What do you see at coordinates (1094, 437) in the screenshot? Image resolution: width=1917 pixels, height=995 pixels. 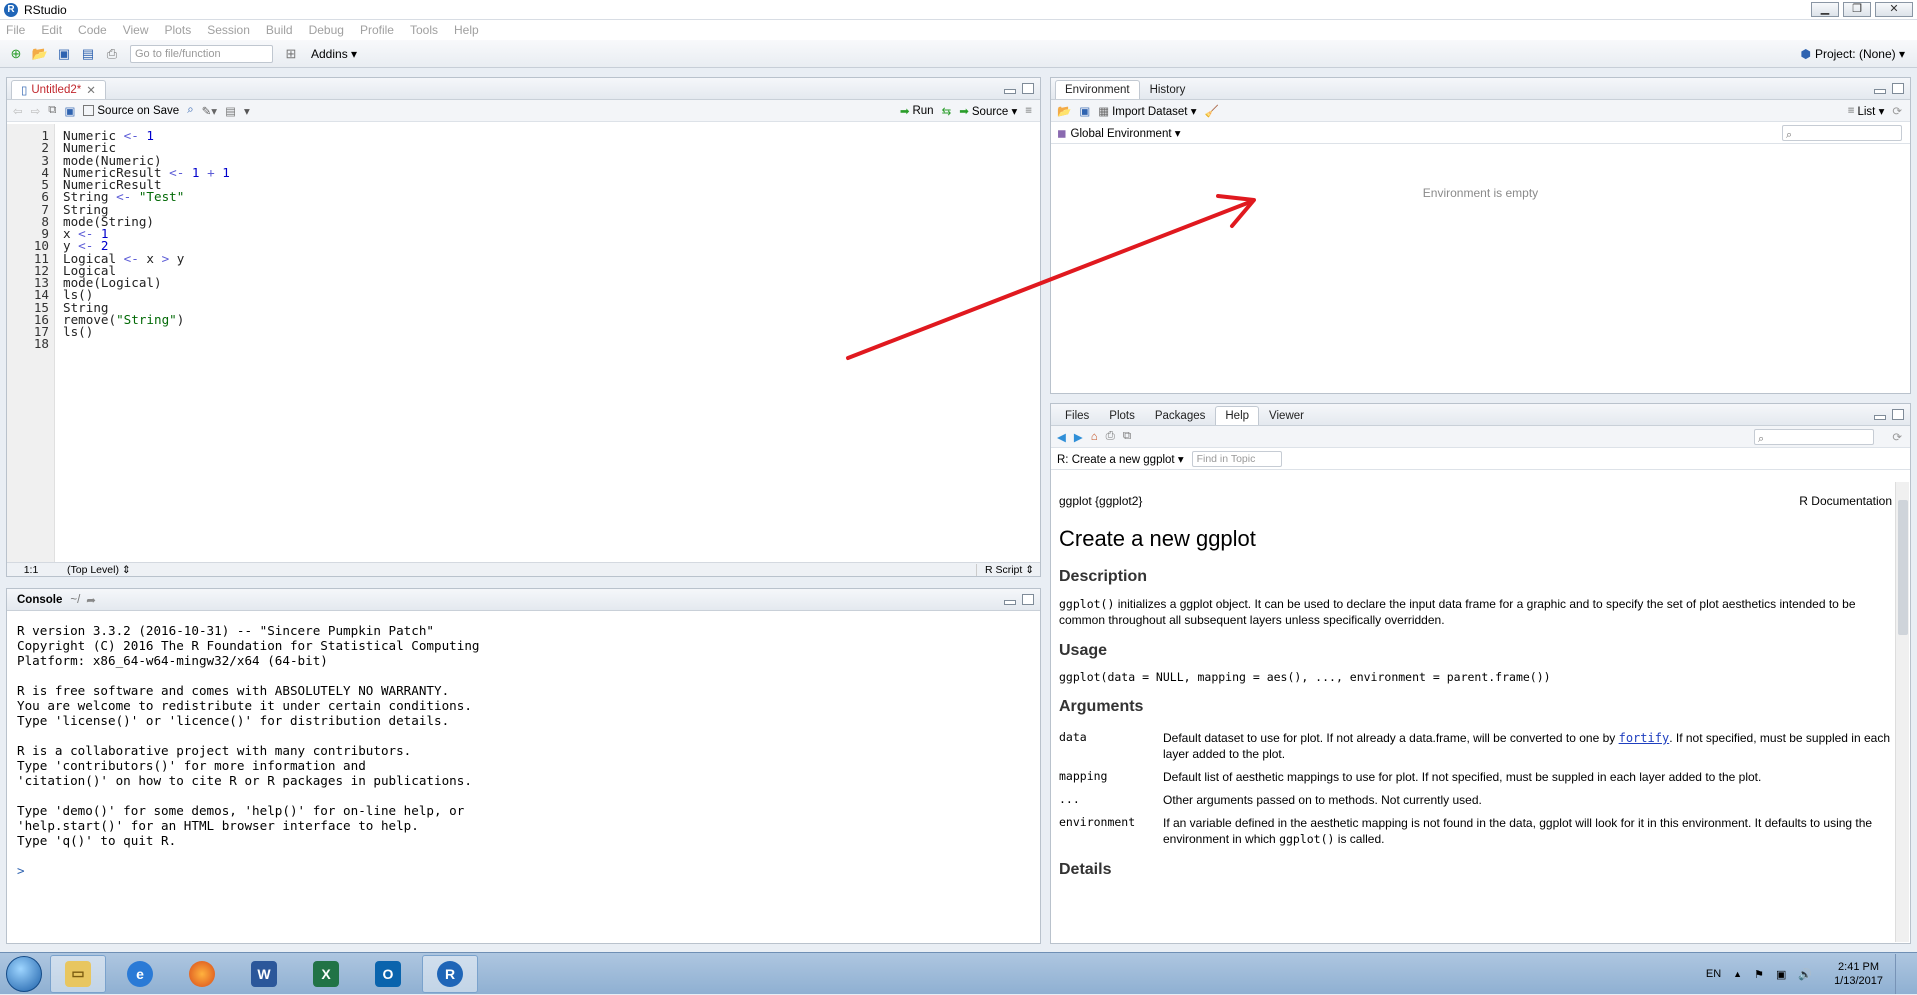 I see `help-home-icon: ⌂` at bounding box center [1094, 437].